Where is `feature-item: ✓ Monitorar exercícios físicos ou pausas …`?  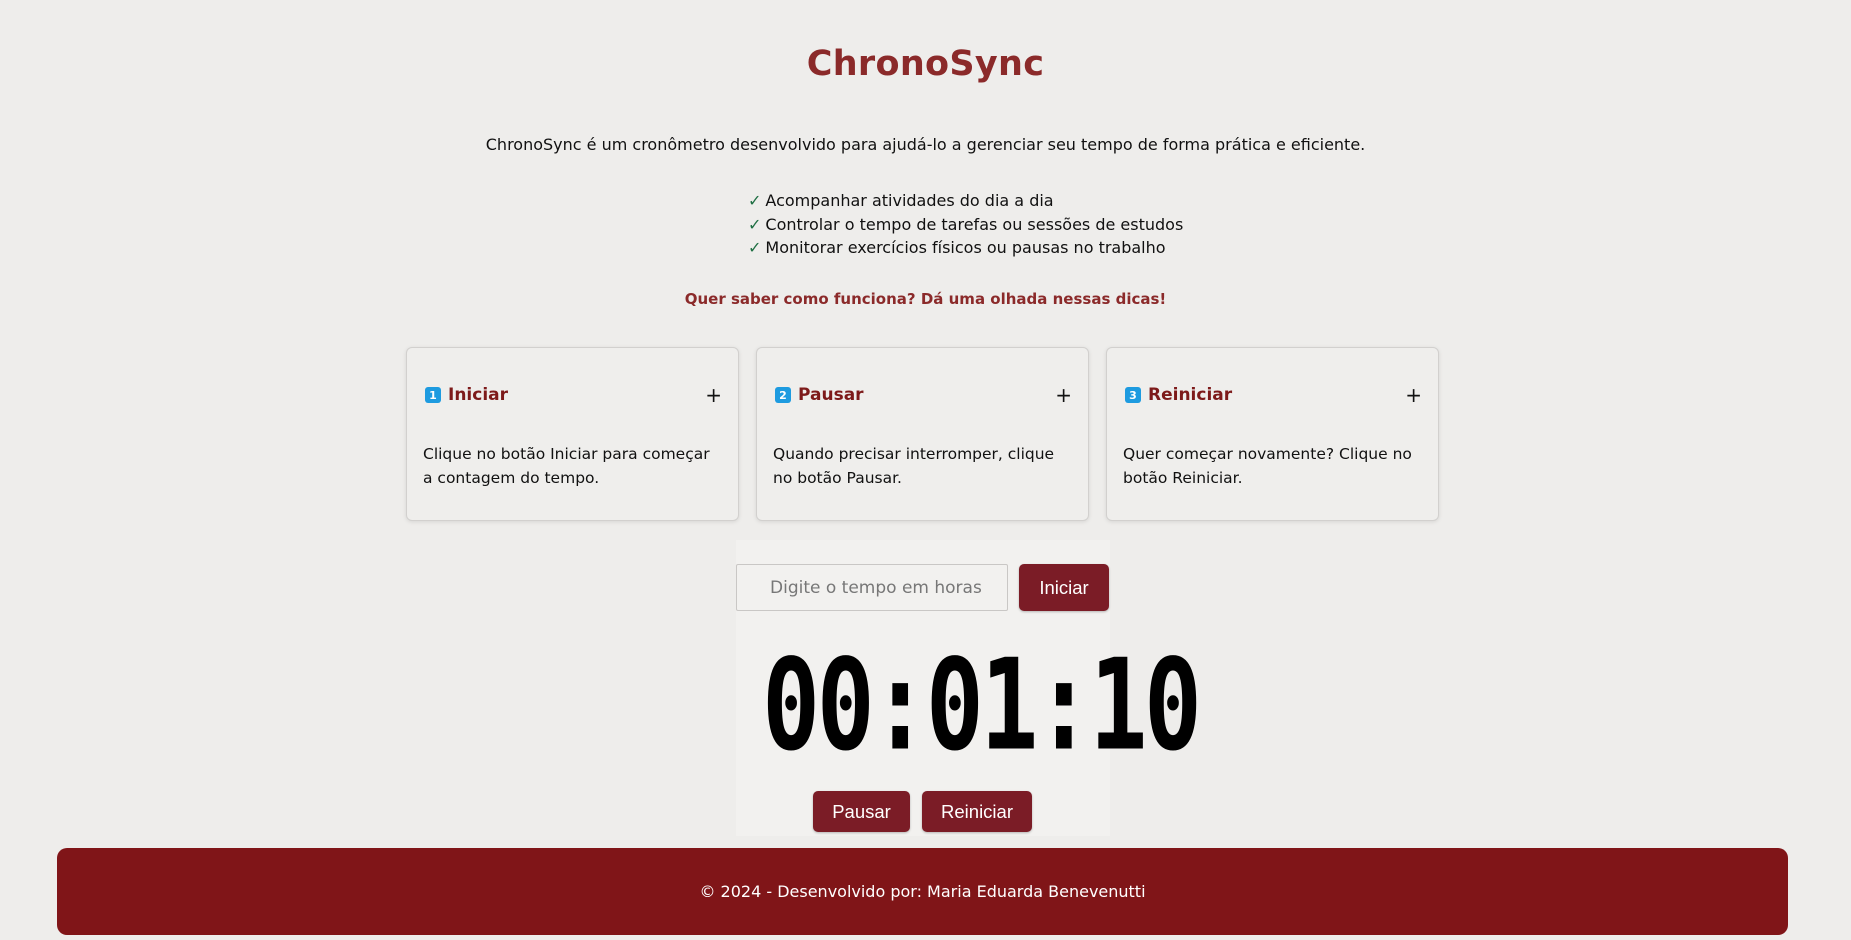
feature-item: ✓ Monitorar exercícios físicos ou pausas … is located at coordinates (965, 248).